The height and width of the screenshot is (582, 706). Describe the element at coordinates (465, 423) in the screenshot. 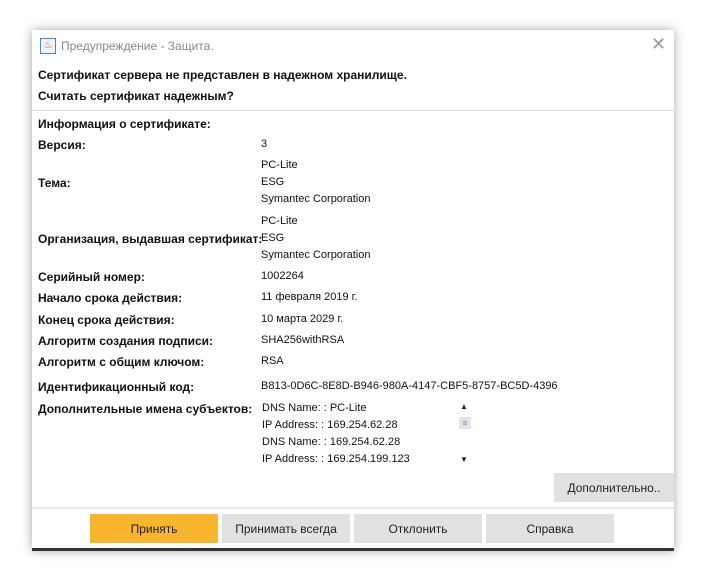

I see `scrollbar-thumb: ≡` at that location.